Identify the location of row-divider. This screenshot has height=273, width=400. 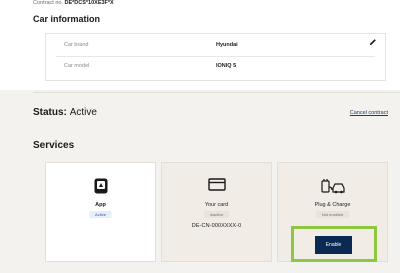
(215, 56).